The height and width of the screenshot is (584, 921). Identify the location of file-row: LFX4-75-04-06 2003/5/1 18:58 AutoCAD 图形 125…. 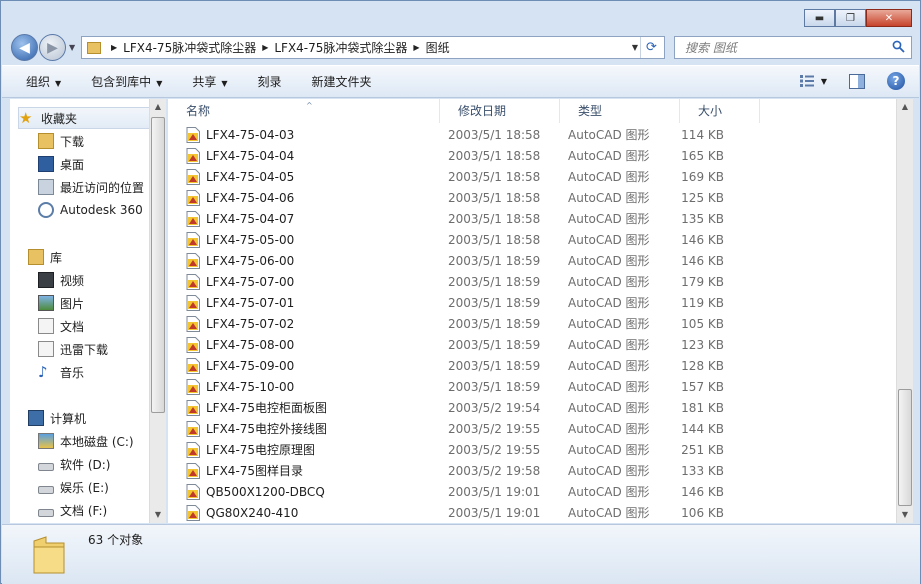
(470, 197).